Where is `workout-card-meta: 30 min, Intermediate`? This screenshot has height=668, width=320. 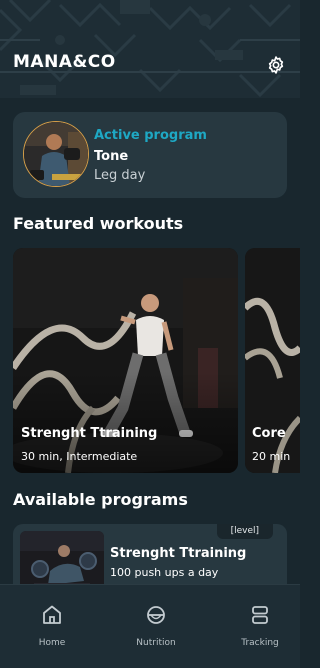
workout-card-meta: 30 min, Intermediate is located at coordinates (79, 456).